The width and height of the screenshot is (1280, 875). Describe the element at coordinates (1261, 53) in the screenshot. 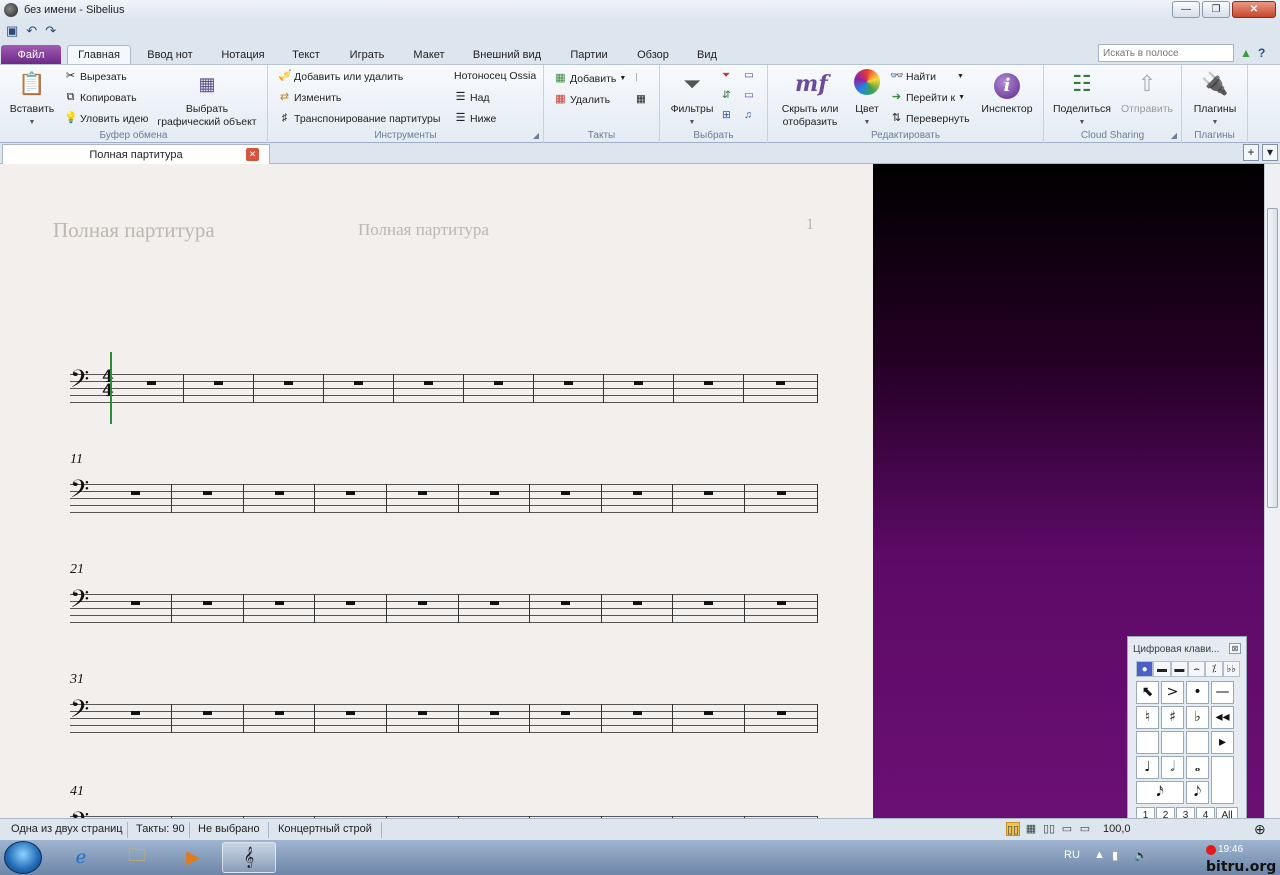

I see `help-icon: ?` at that location.